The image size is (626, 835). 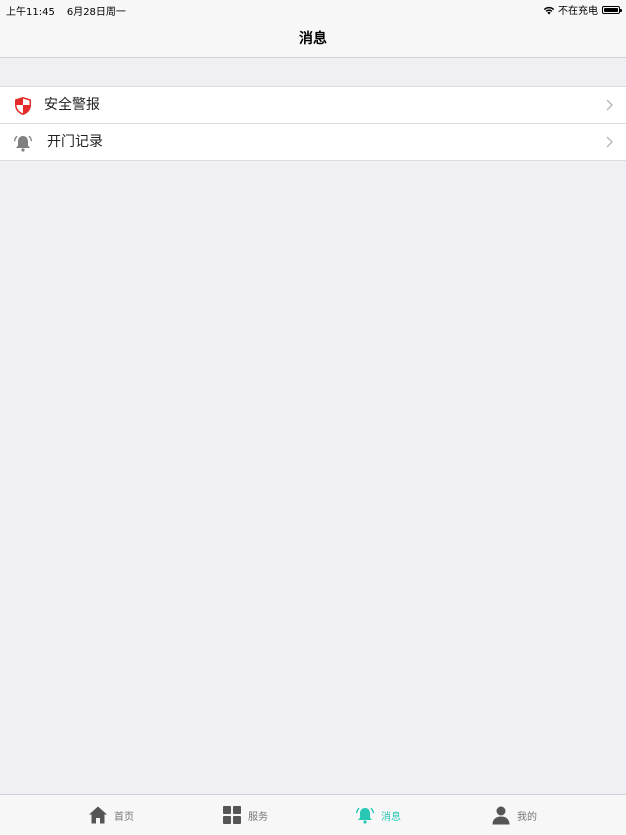 I want to click on person-icon, so click(x=501, y=815).